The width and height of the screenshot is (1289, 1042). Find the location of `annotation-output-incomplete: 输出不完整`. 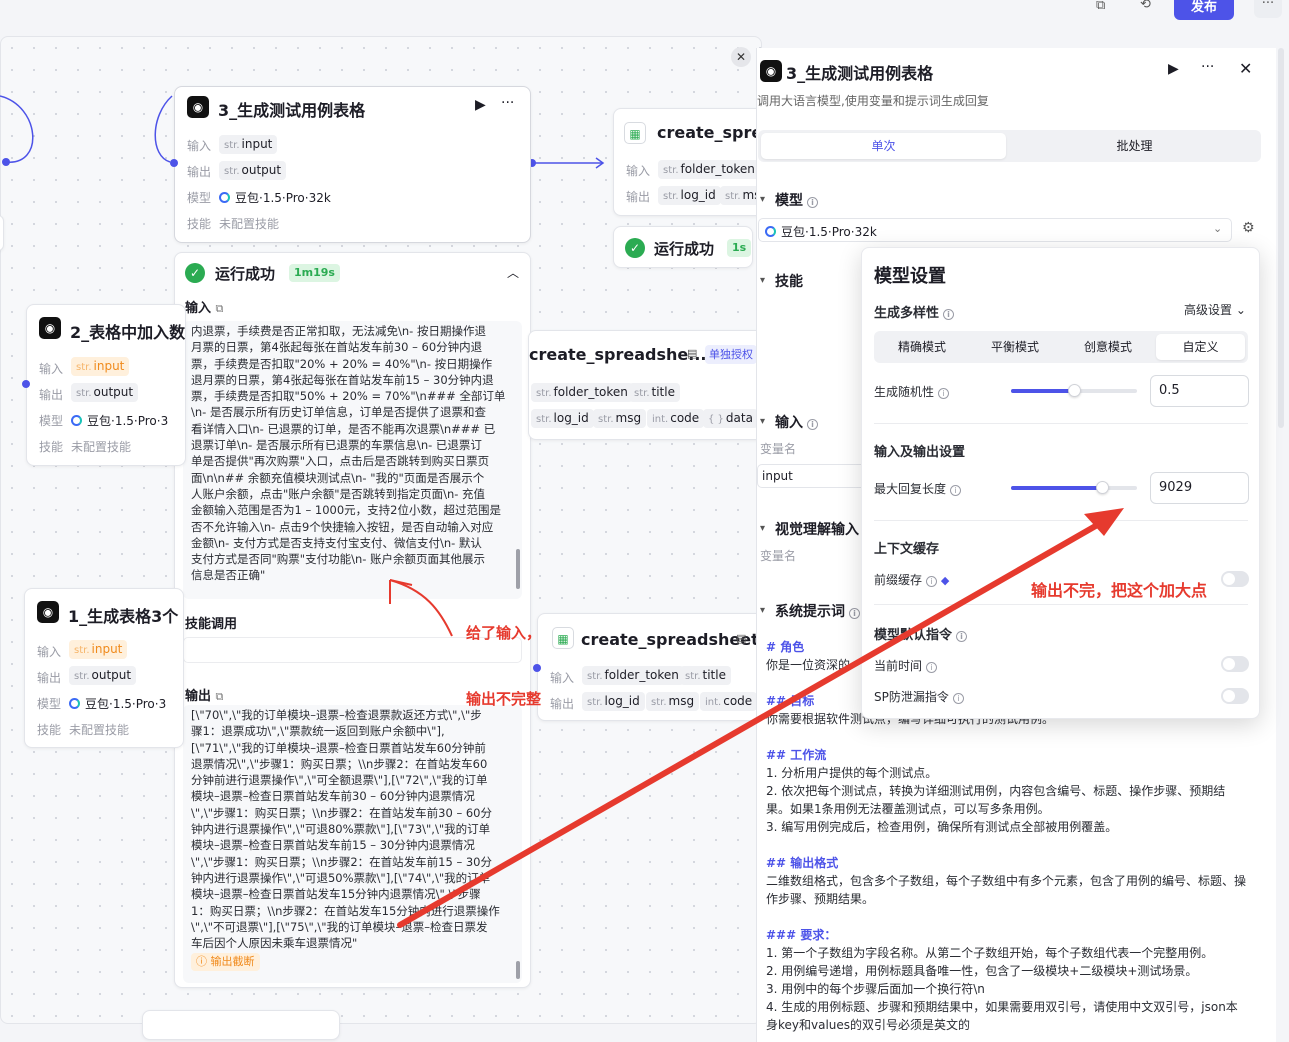

annotation-output-incomplete: 输出不完整 is located at coordinates (504, 699).